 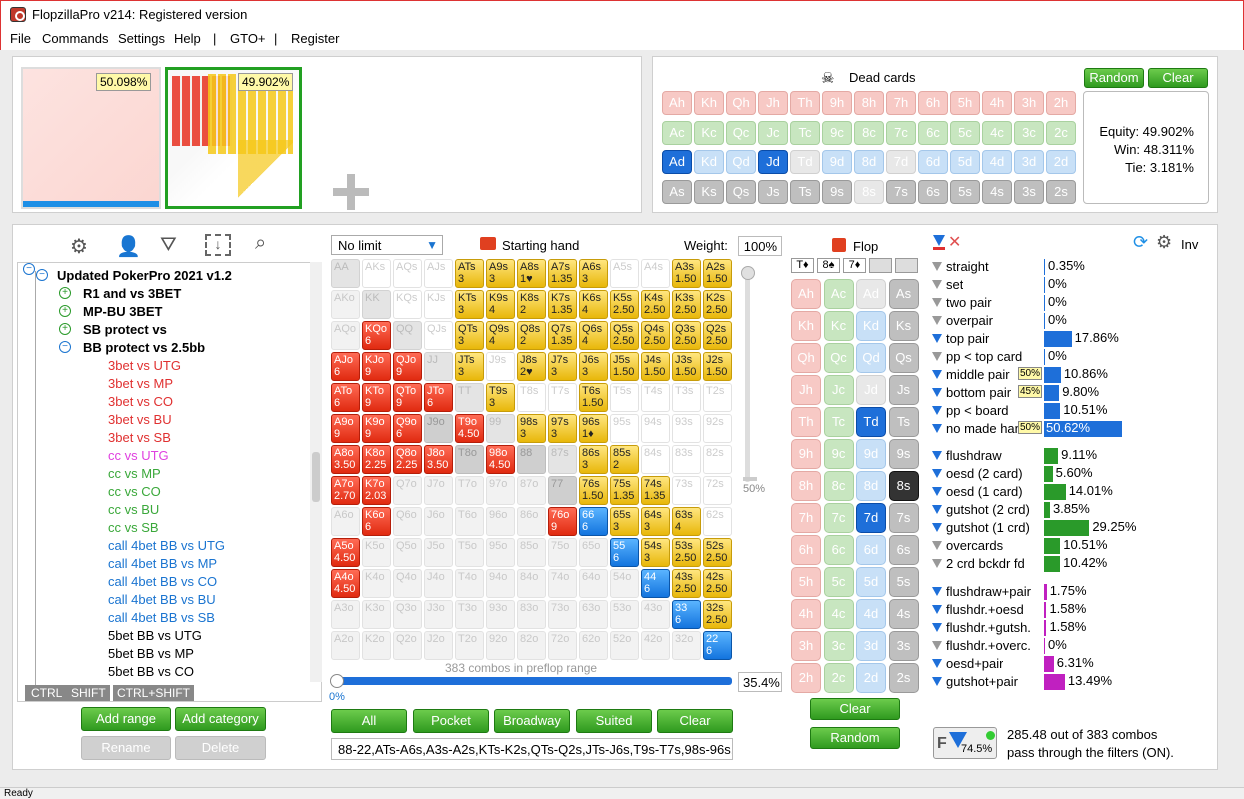 I want to click on hand-cell-J9s: J9s, so click(x=500, y=366).